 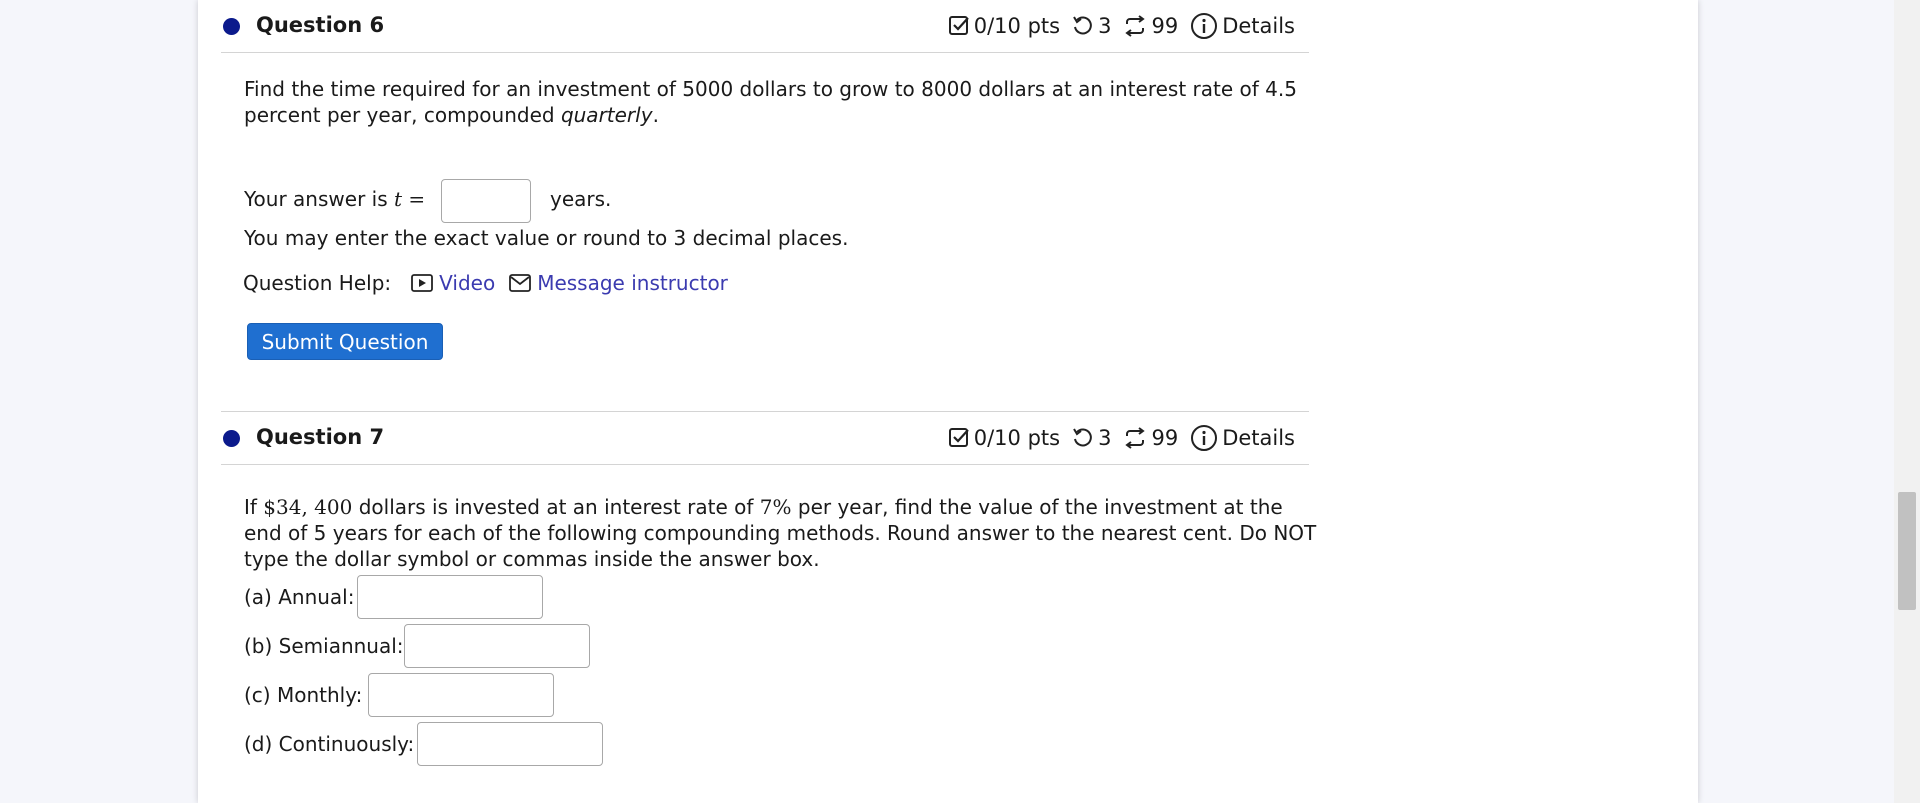 I want to click on part-a-label: (a) Annual:, so click(x=299, y=597).